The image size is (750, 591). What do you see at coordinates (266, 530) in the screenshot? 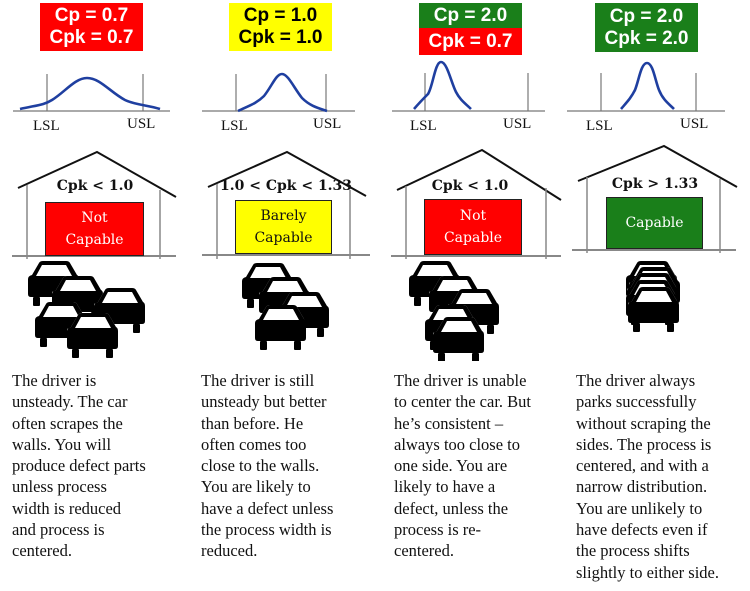
I see `description-line: the process width is` at bounding box center [266, 530].